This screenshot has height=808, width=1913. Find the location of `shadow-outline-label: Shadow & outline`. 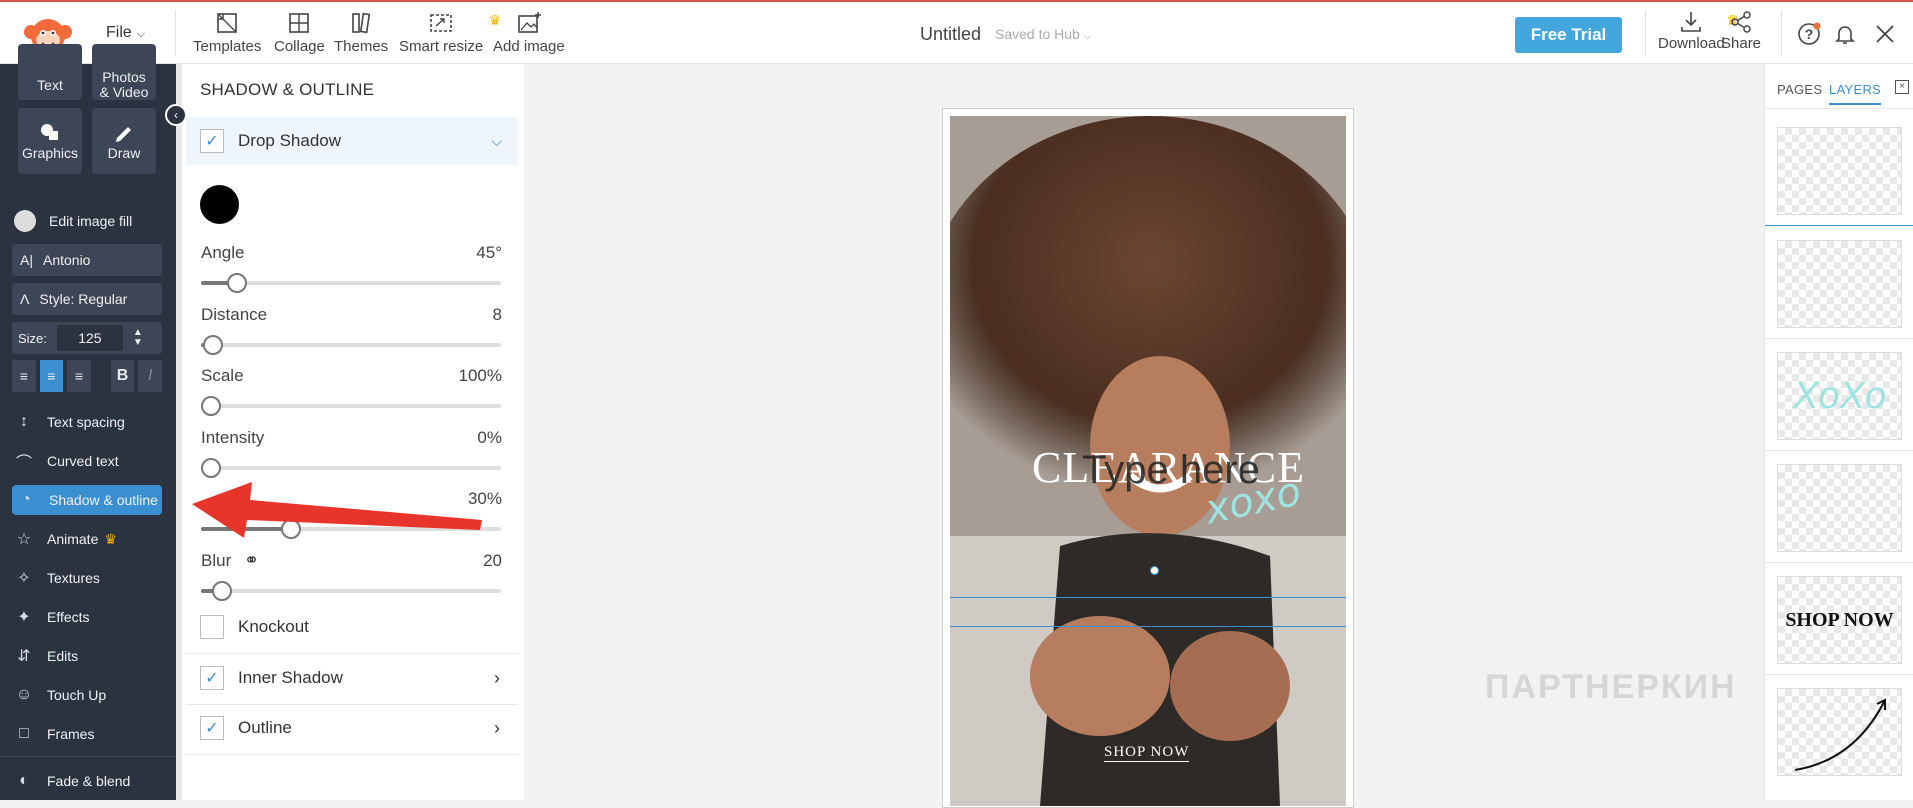

shadow-outline-label: Shadow & outline is located at coordinates (103, 500).